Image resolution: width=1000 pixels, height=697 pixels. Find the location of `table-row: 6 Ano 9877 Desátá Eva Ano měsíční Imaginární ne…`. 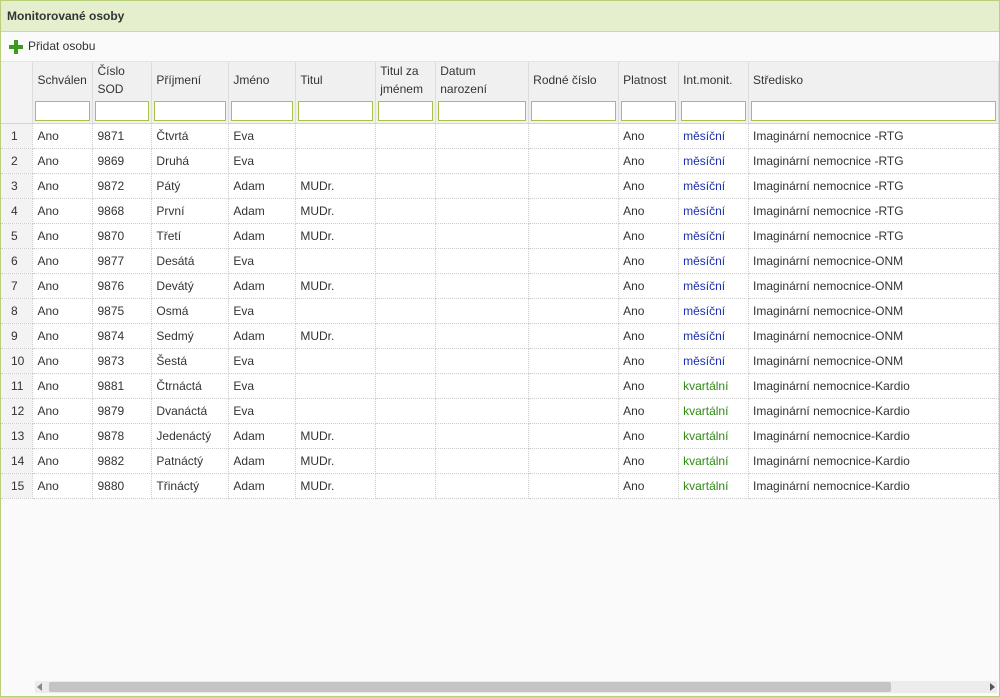

table-row: 6 Ano 9877 Desátá Eva Ano měsíční Imaginární ne… is located at coordinates (500, 261).